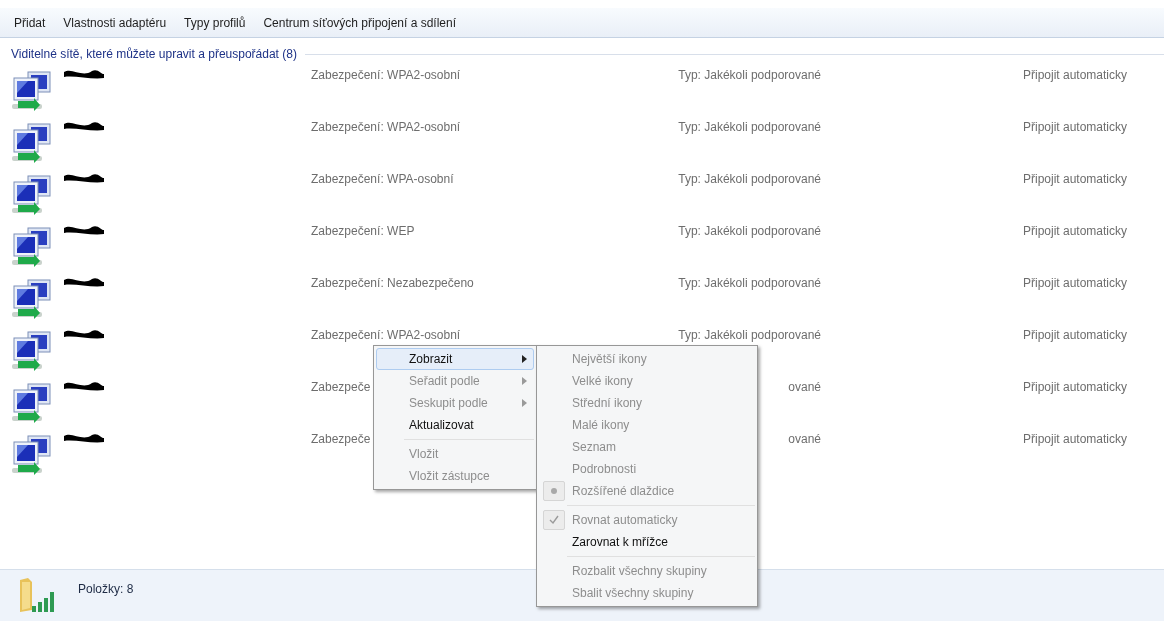  What do you see at coordinates (154, 54) in the screenshot?
I see `group-header: Viditelné sítě, které můžete upravit a přeuspořádat (8)` at bounding box center [154, 54].